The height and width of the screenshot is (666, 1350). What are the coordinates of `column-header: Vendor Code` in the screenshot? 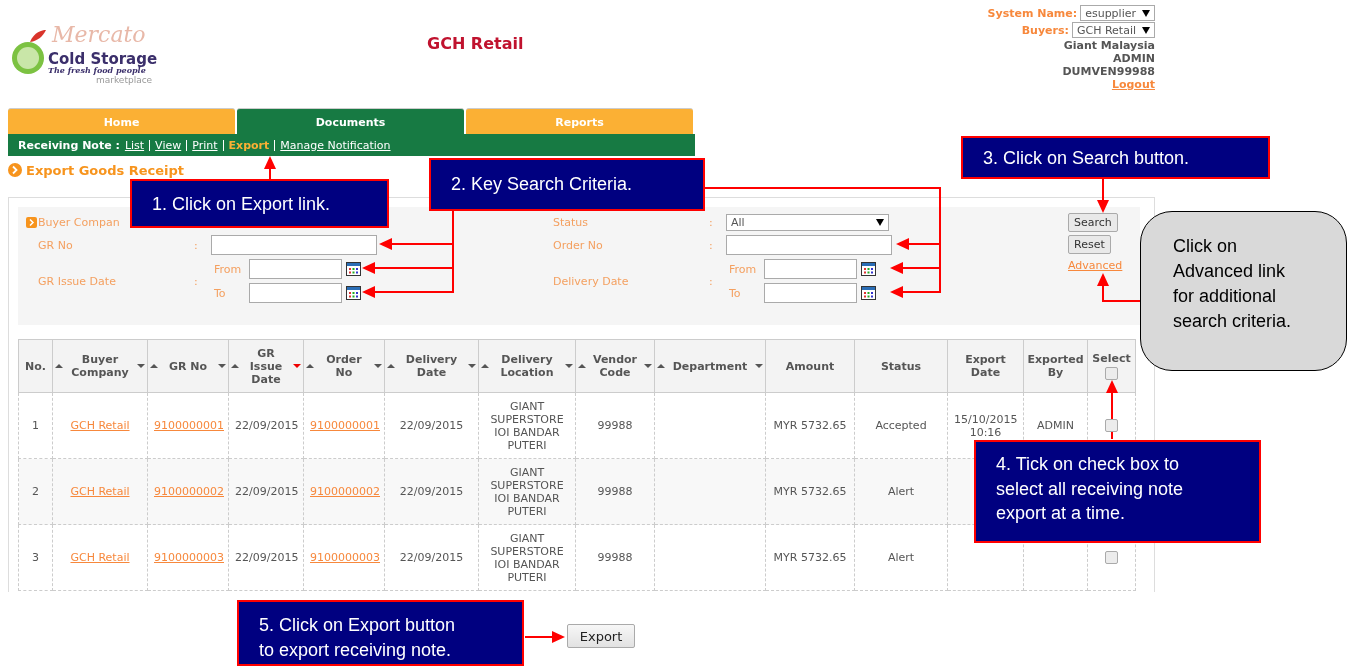 It's located at (615, 366).